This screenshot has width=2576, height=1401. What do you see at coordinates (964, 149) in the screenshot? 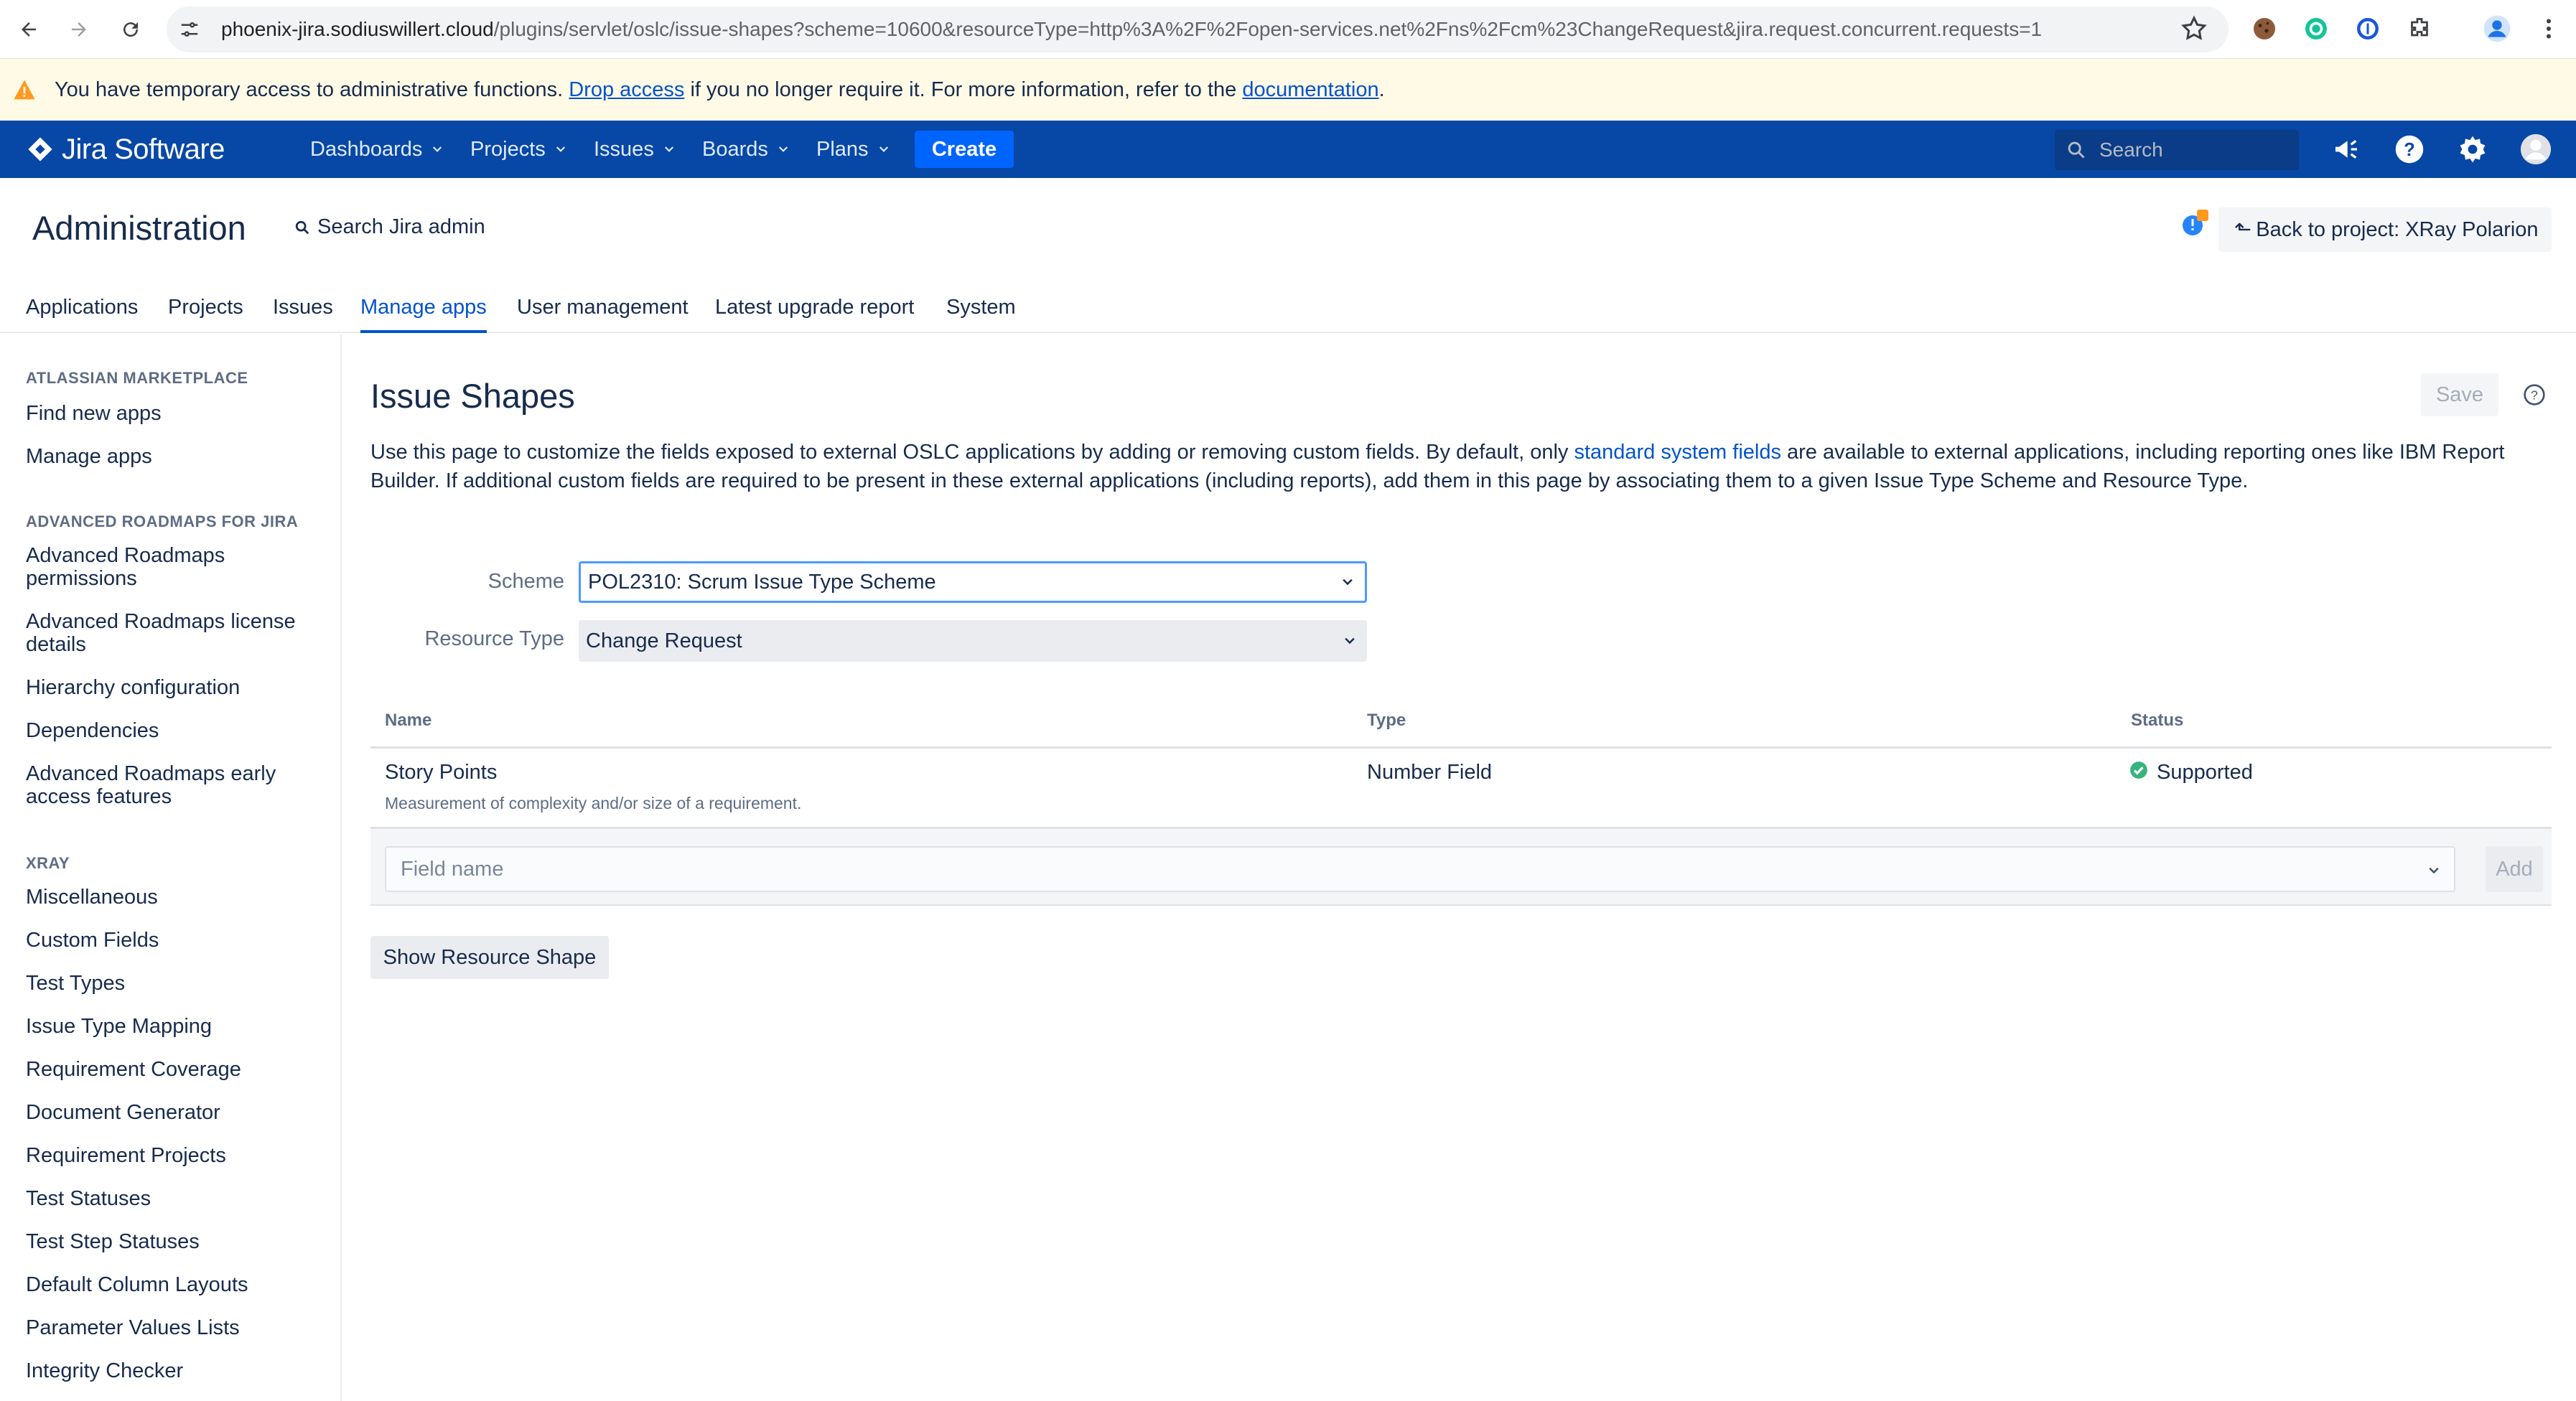
I see `create-button: Create` at bounding box center [964, 149].